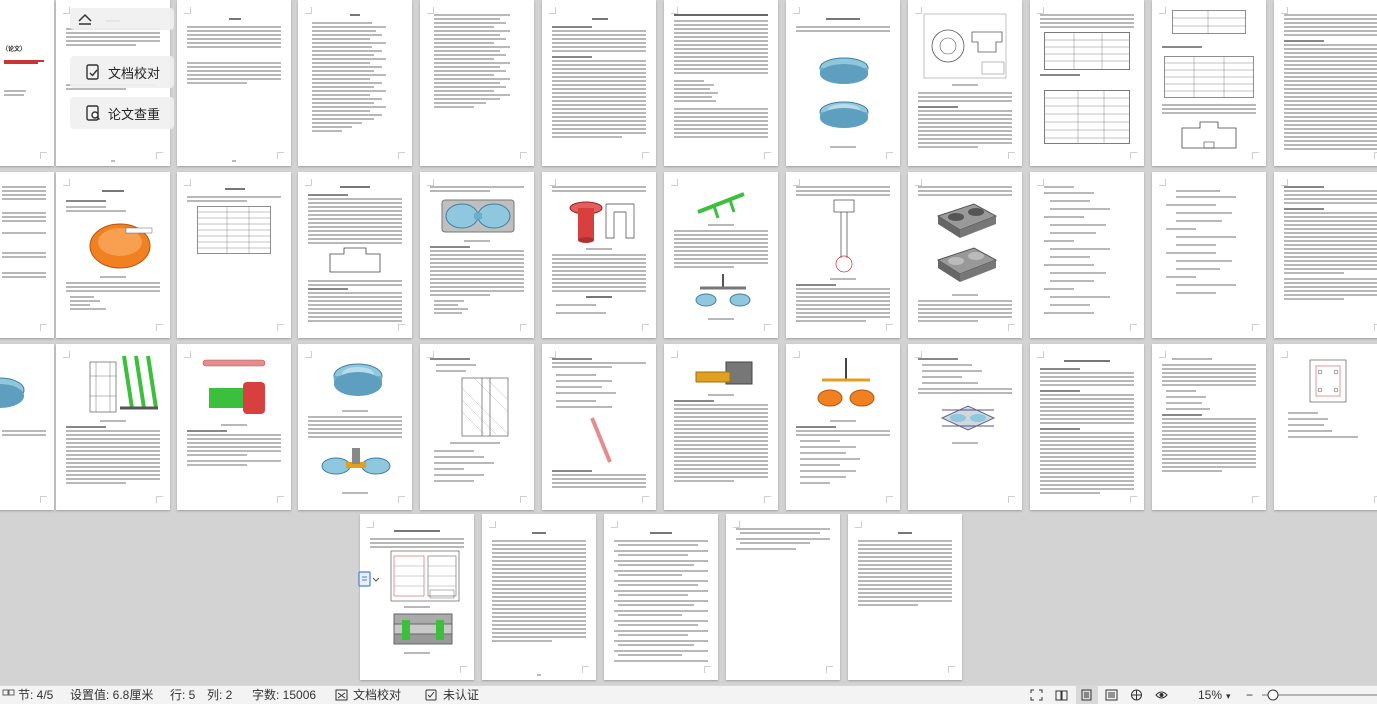 This screenshot has height=704, width=1377. Describe the element at coordinates (284, 695) in the screenshot. I see `word-count: 字数: 15006` at that location.